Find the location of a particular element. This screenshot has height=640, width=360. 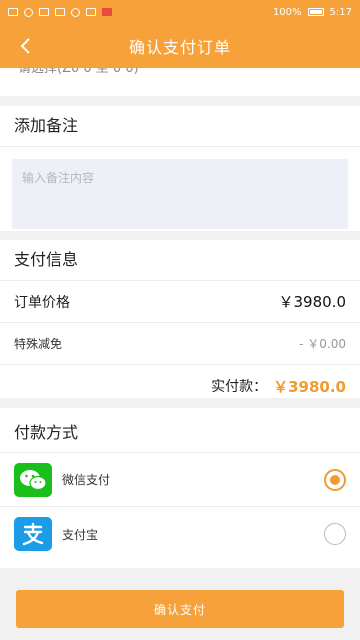

discount-row: 特殊减免 - ￥0.00 is located at coordinates (180, 344).